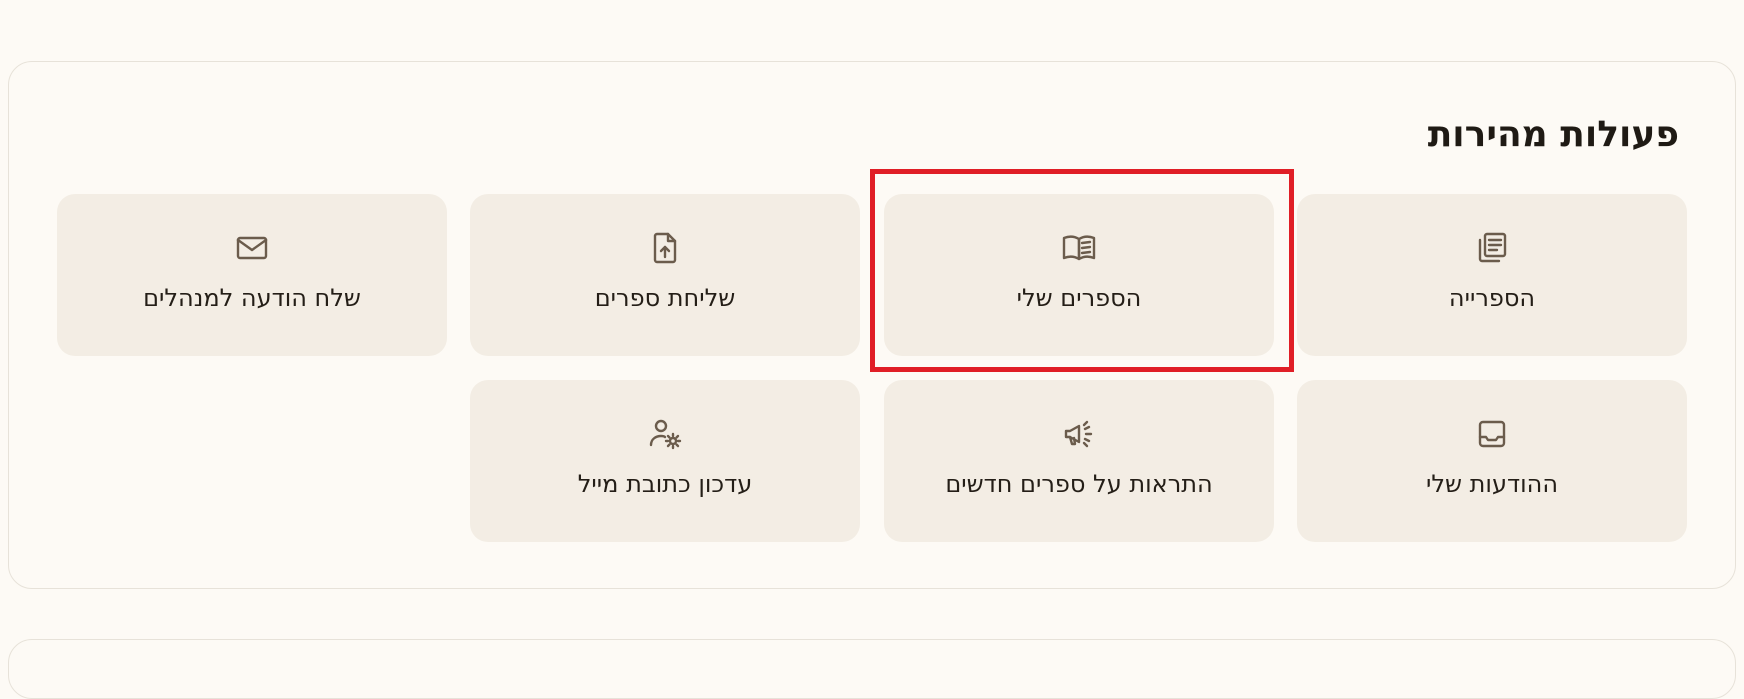 This screenshot has width=1744, height=699. What do you see at coordinates (665, 434) in the screenshot?
I see `user-settings-icon` at bounding box center [665, 434].